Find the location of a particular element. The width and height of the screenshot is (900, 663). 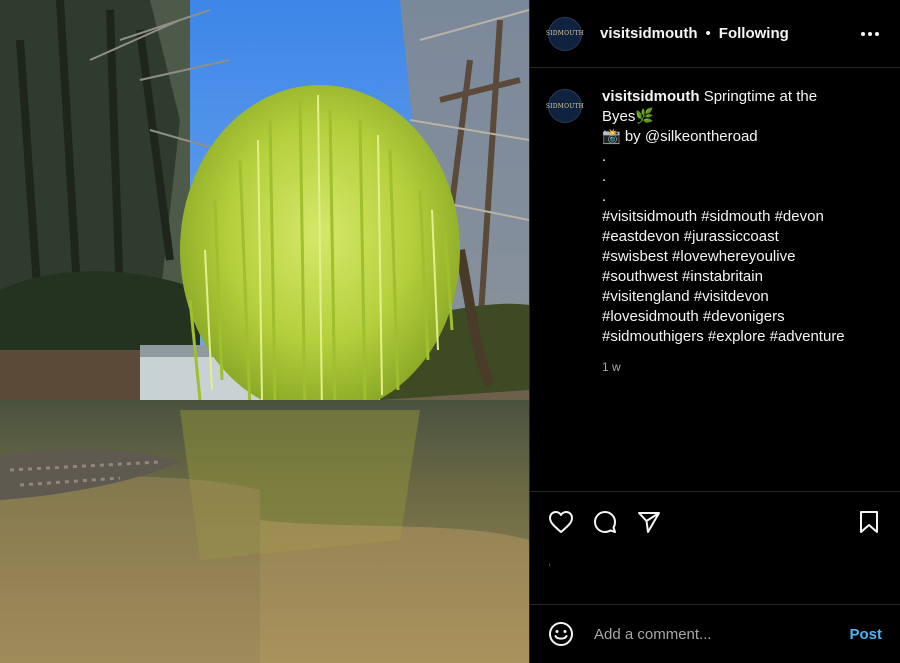

caption-text: Springtime at the is located at coordinates (760, 96).